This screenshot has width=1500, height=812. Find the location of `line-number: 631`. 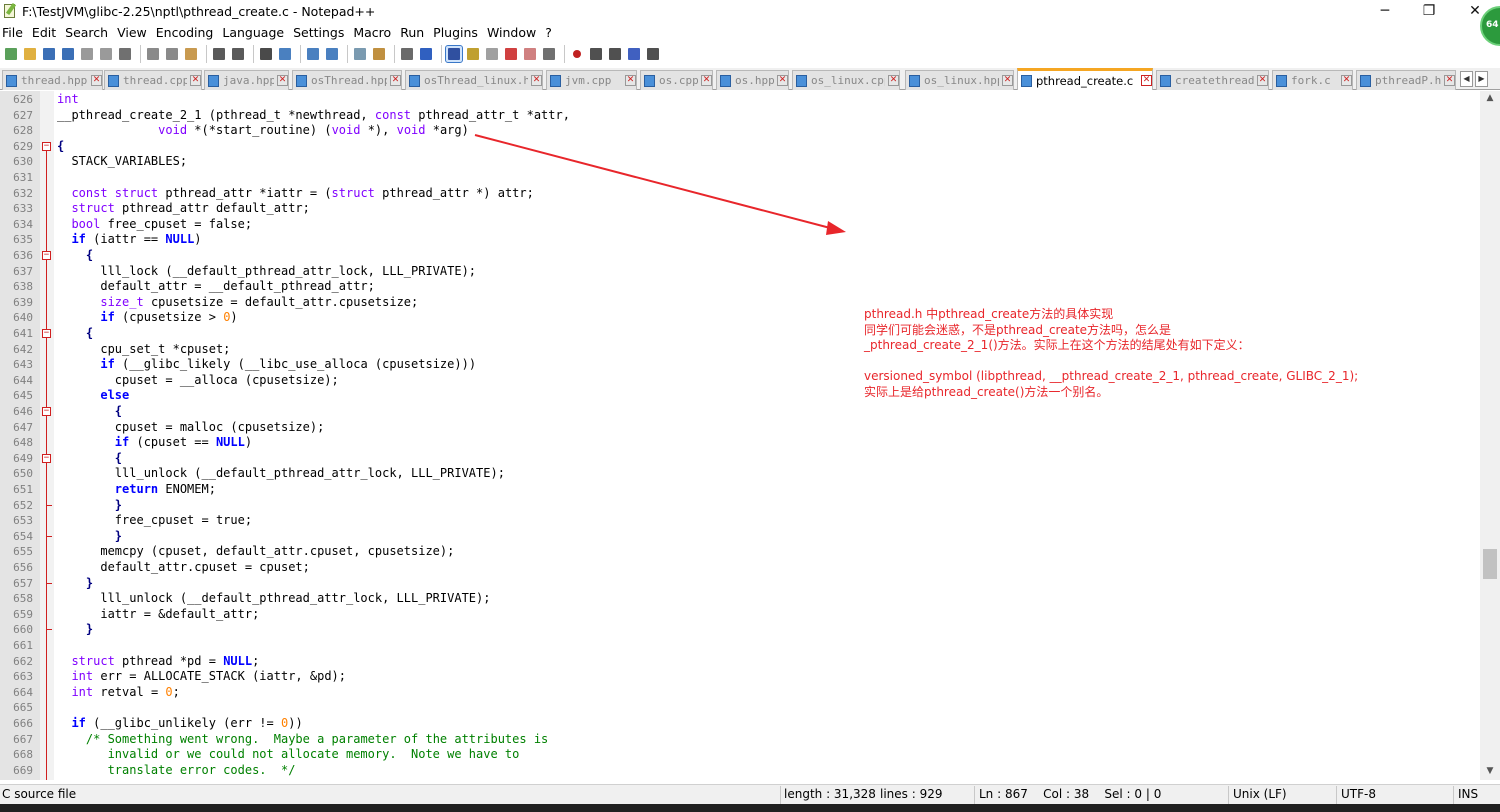

line-number: 631 is located at coordinates (23, 177).